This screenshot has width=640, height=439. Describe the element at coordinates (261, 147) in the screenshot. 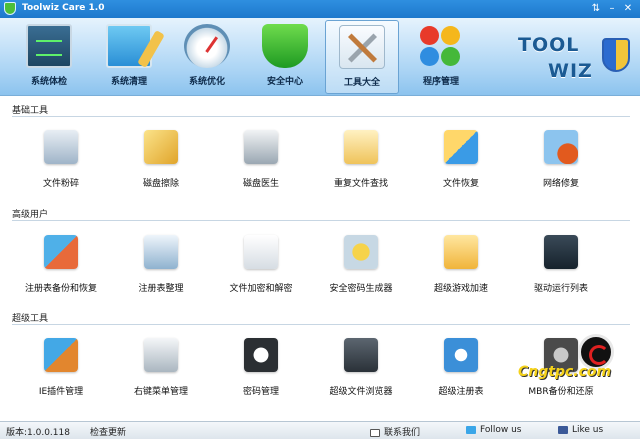

I see `disk-doctor-icon` at that location.